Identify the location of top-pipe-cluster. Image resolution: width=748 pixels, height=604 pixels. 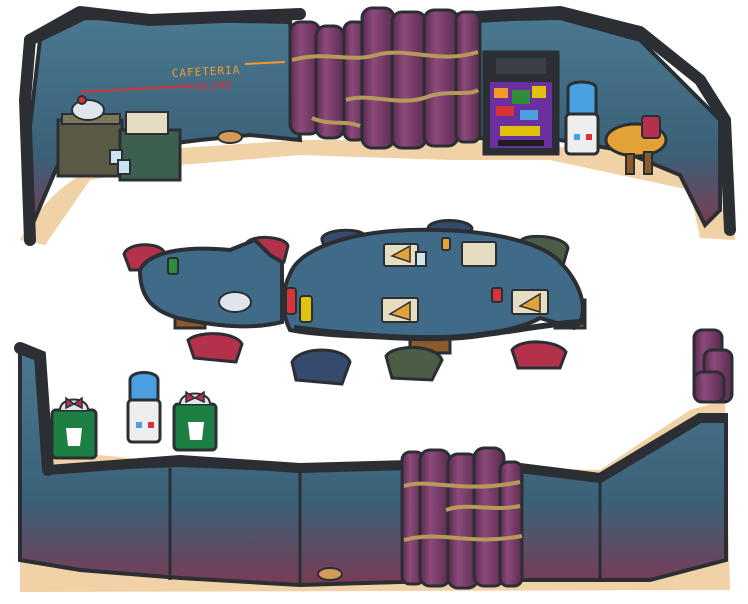
(385, 78).